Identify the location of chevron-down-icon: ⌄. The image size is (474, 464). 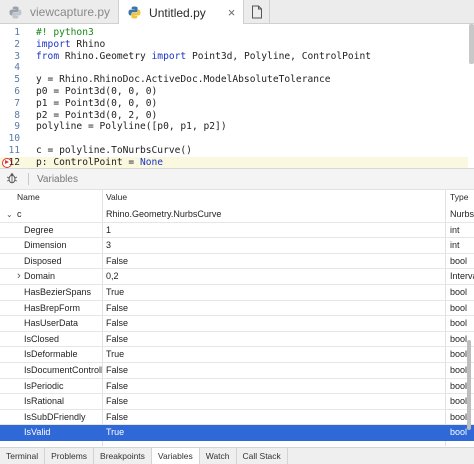
(9, 215).